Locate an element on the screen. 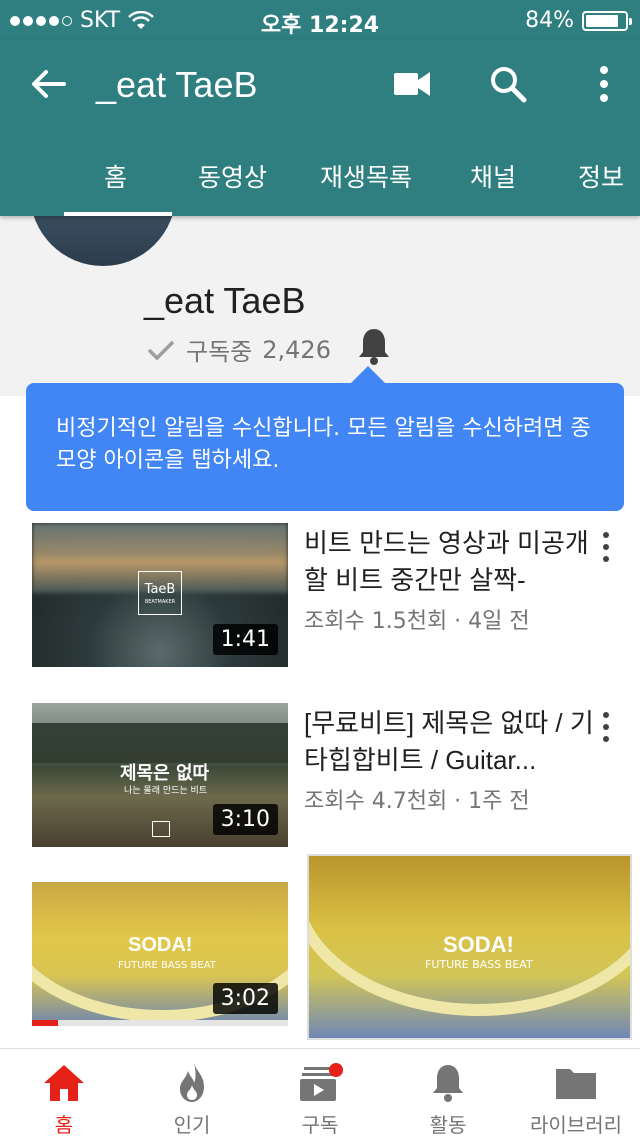  video-thumbnail: 제목은 없따 나는 몰래 만드는 비트 3:10 is located at coordinates (160, 775).